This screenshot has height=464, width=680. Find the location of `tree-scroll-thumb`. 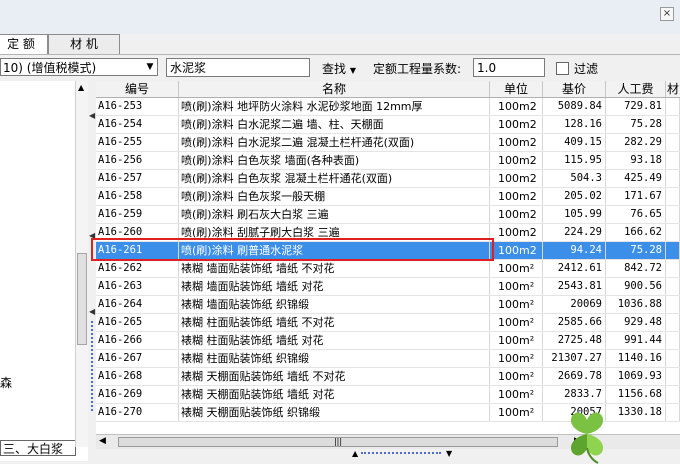

tree-scroll-thumb is located at coordinates (82, 299).